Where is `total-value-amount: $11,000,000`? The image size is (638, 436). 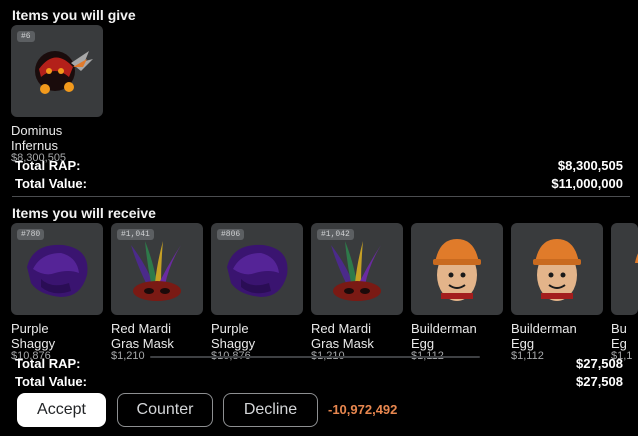 total-value-amount: $11,000,000 is located at coordinates (587, 183).